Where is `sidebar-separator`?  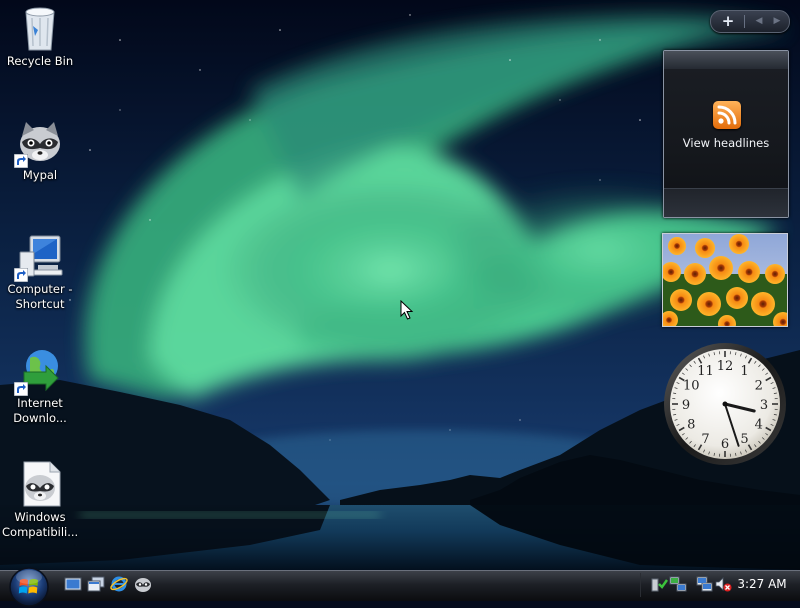
sidebar-separator is located at coordinates (744, 21).